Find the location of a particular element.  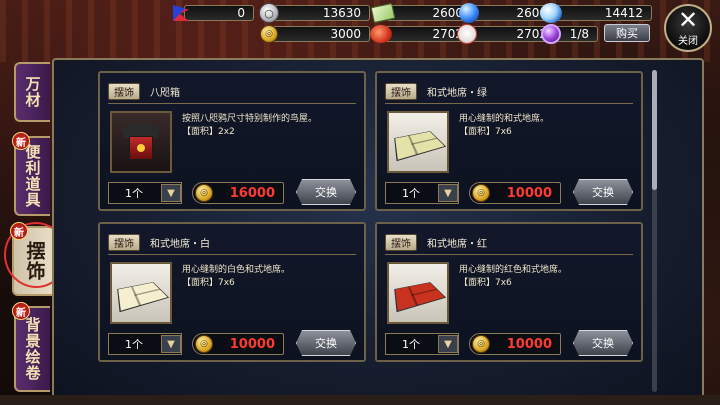

resource-gold: ◎ 3000 is located at coordinates (314, 34).